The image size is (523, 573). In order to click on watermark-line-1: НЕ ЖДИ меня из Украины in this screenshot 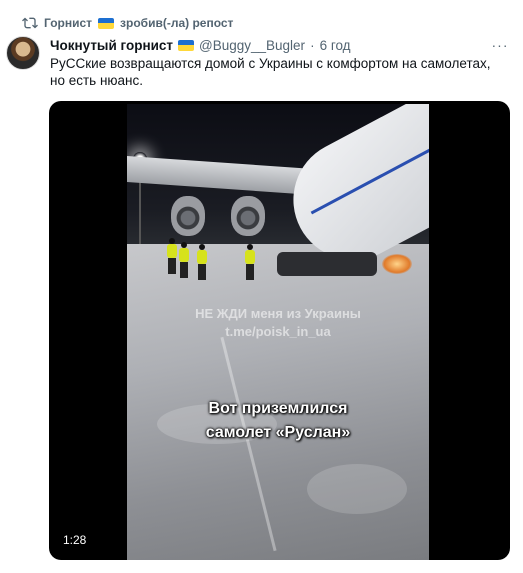, I will do `click(278, 313)`.